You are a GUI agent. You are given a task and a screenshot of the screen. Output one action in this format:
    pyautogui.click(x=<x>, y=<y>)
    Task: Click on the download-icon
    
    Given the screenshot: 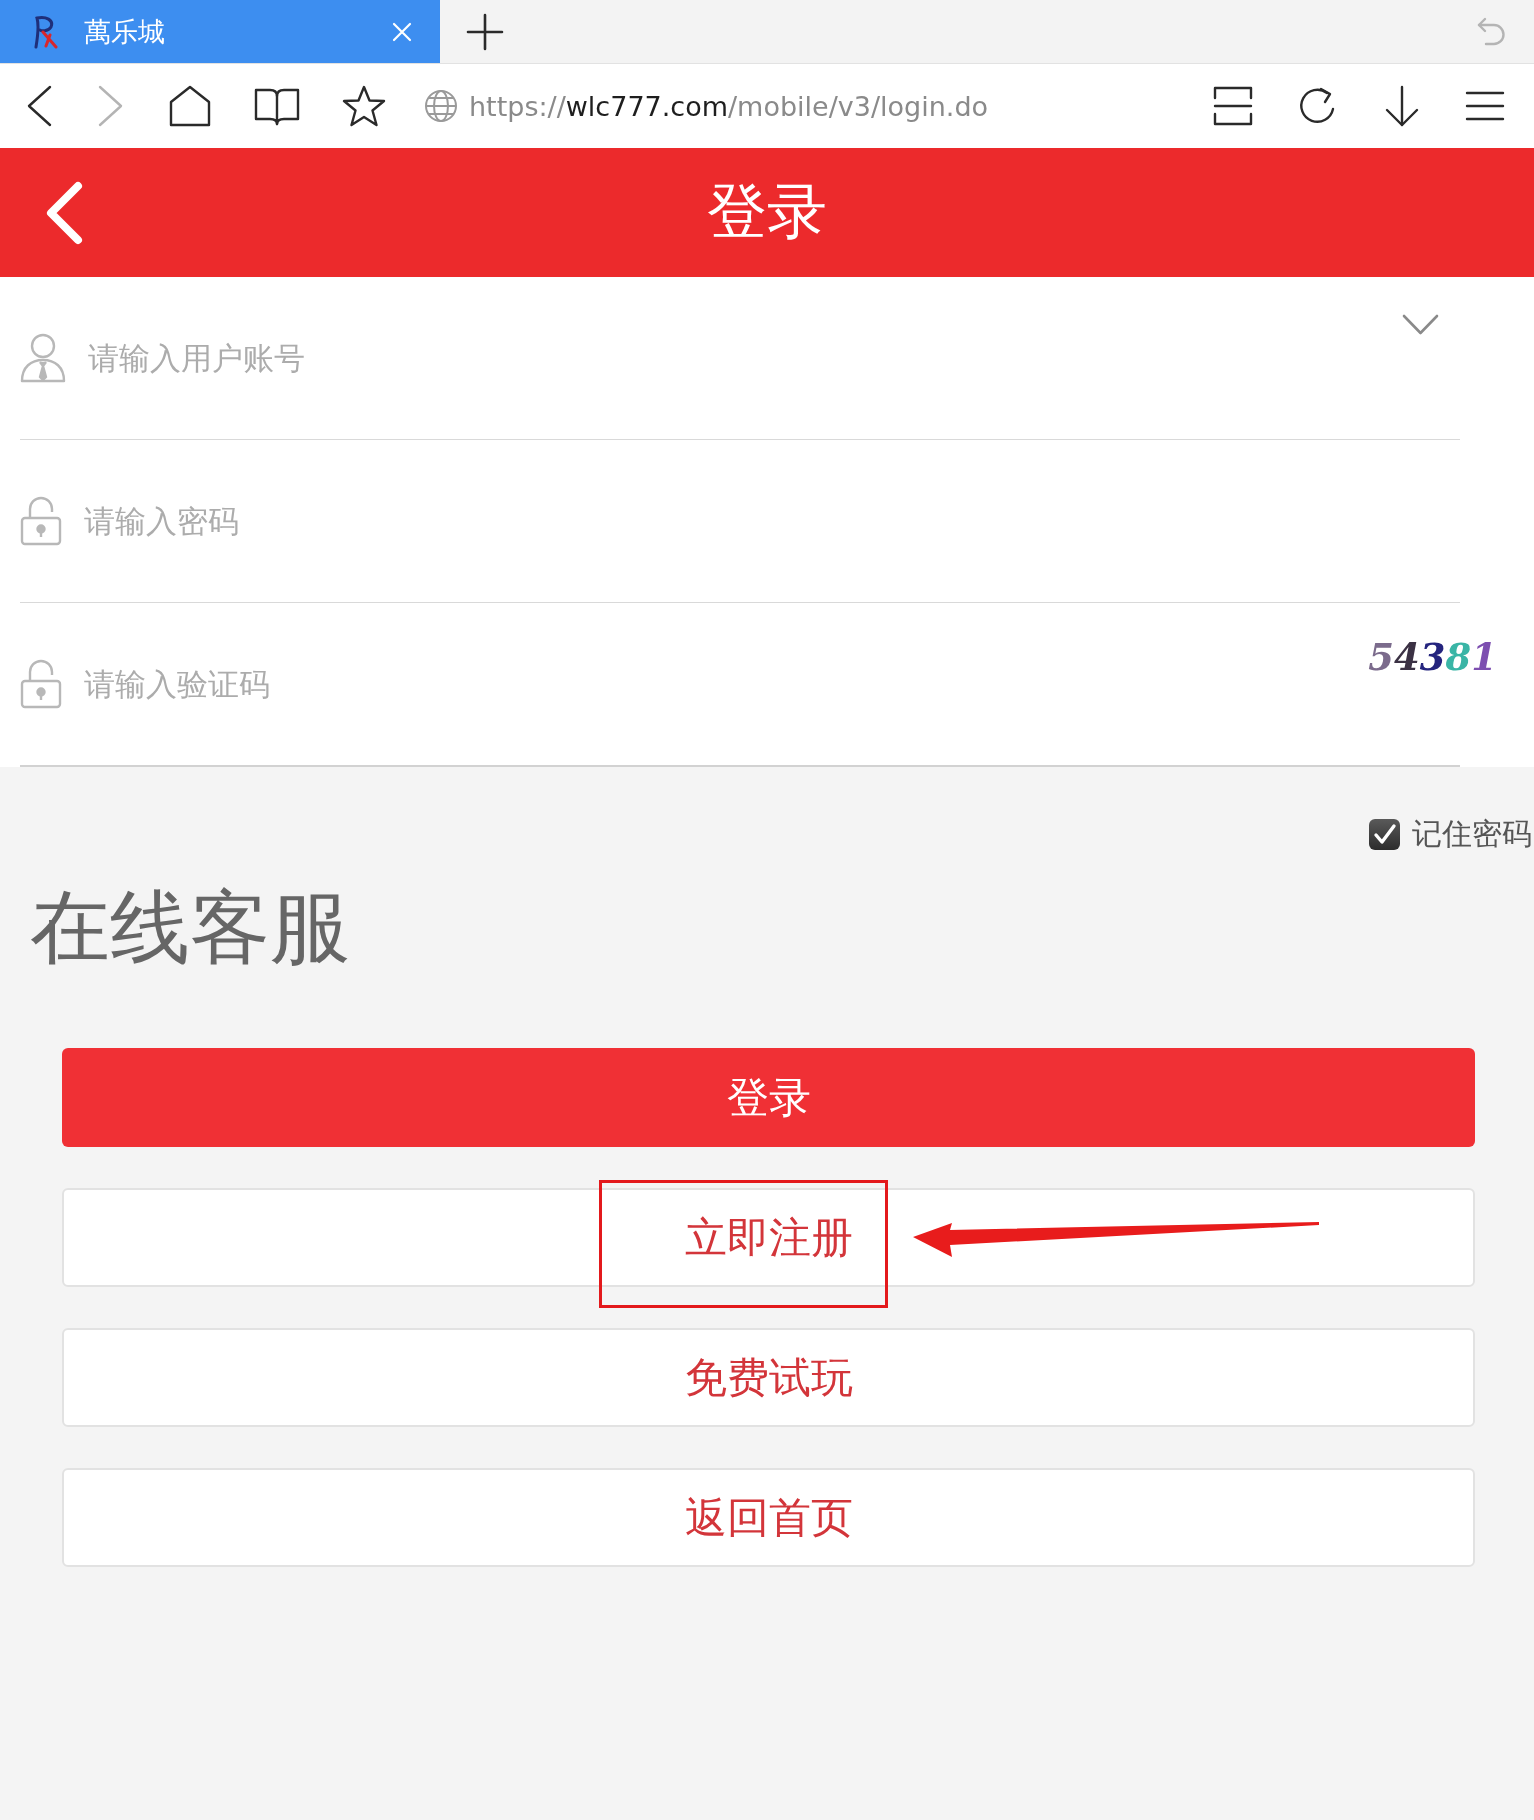 What is the action you would take?
    pyautogui.click(x=1402, y=106)
    